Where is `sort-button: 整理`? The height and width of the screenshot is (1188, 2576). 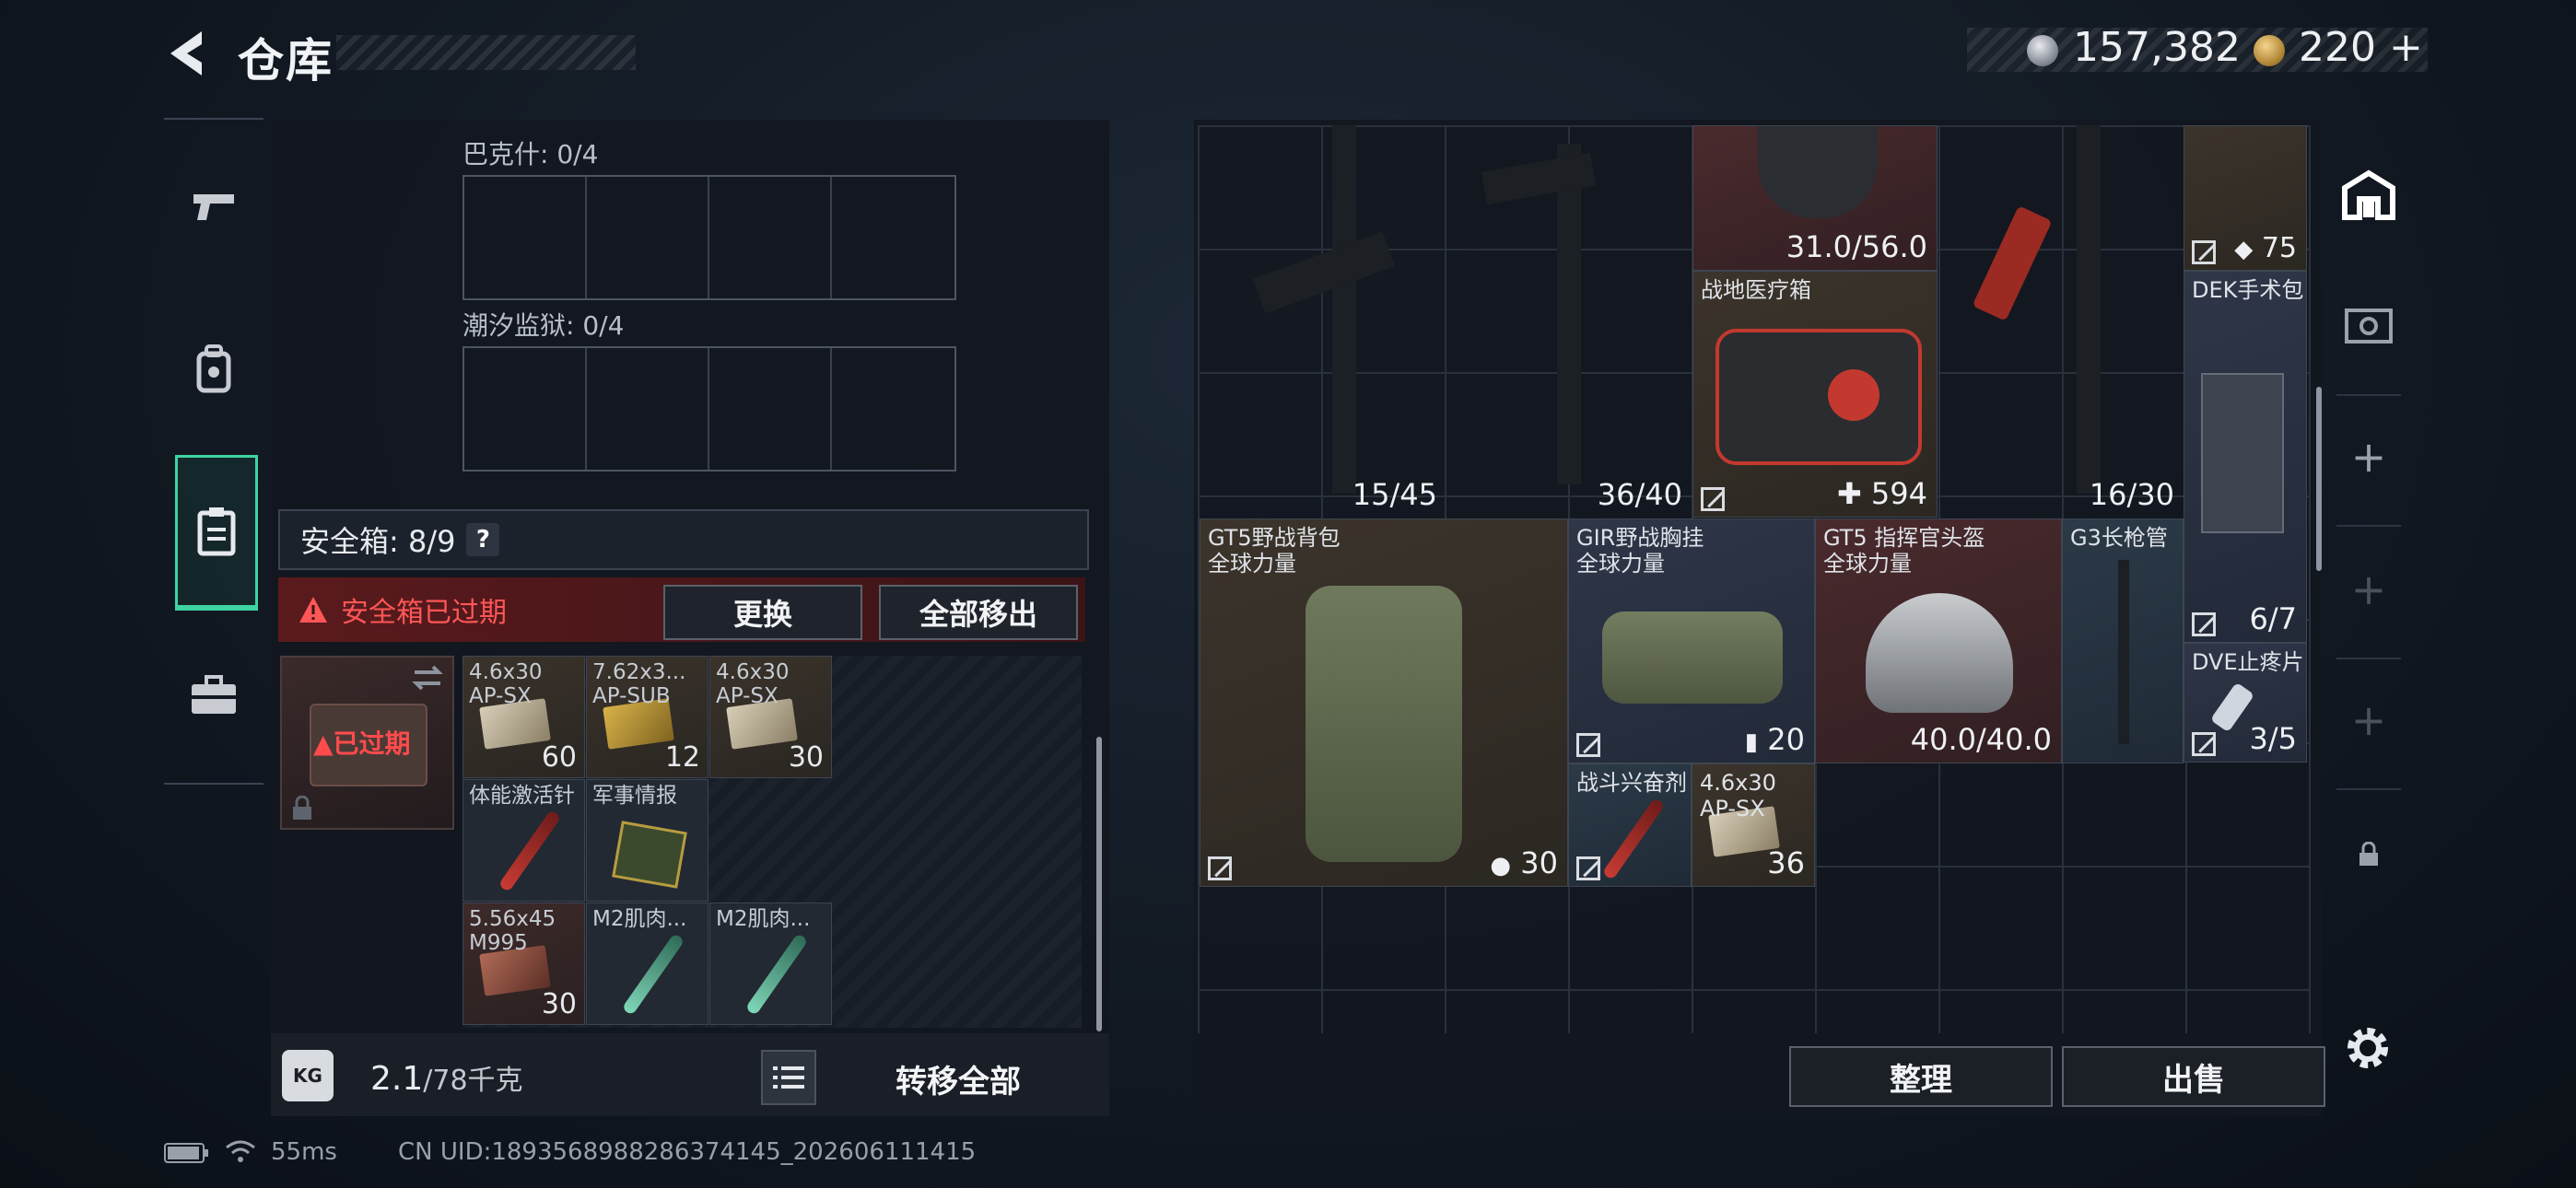 sort-button: 整理 is located at coordinates (1921, 1076).